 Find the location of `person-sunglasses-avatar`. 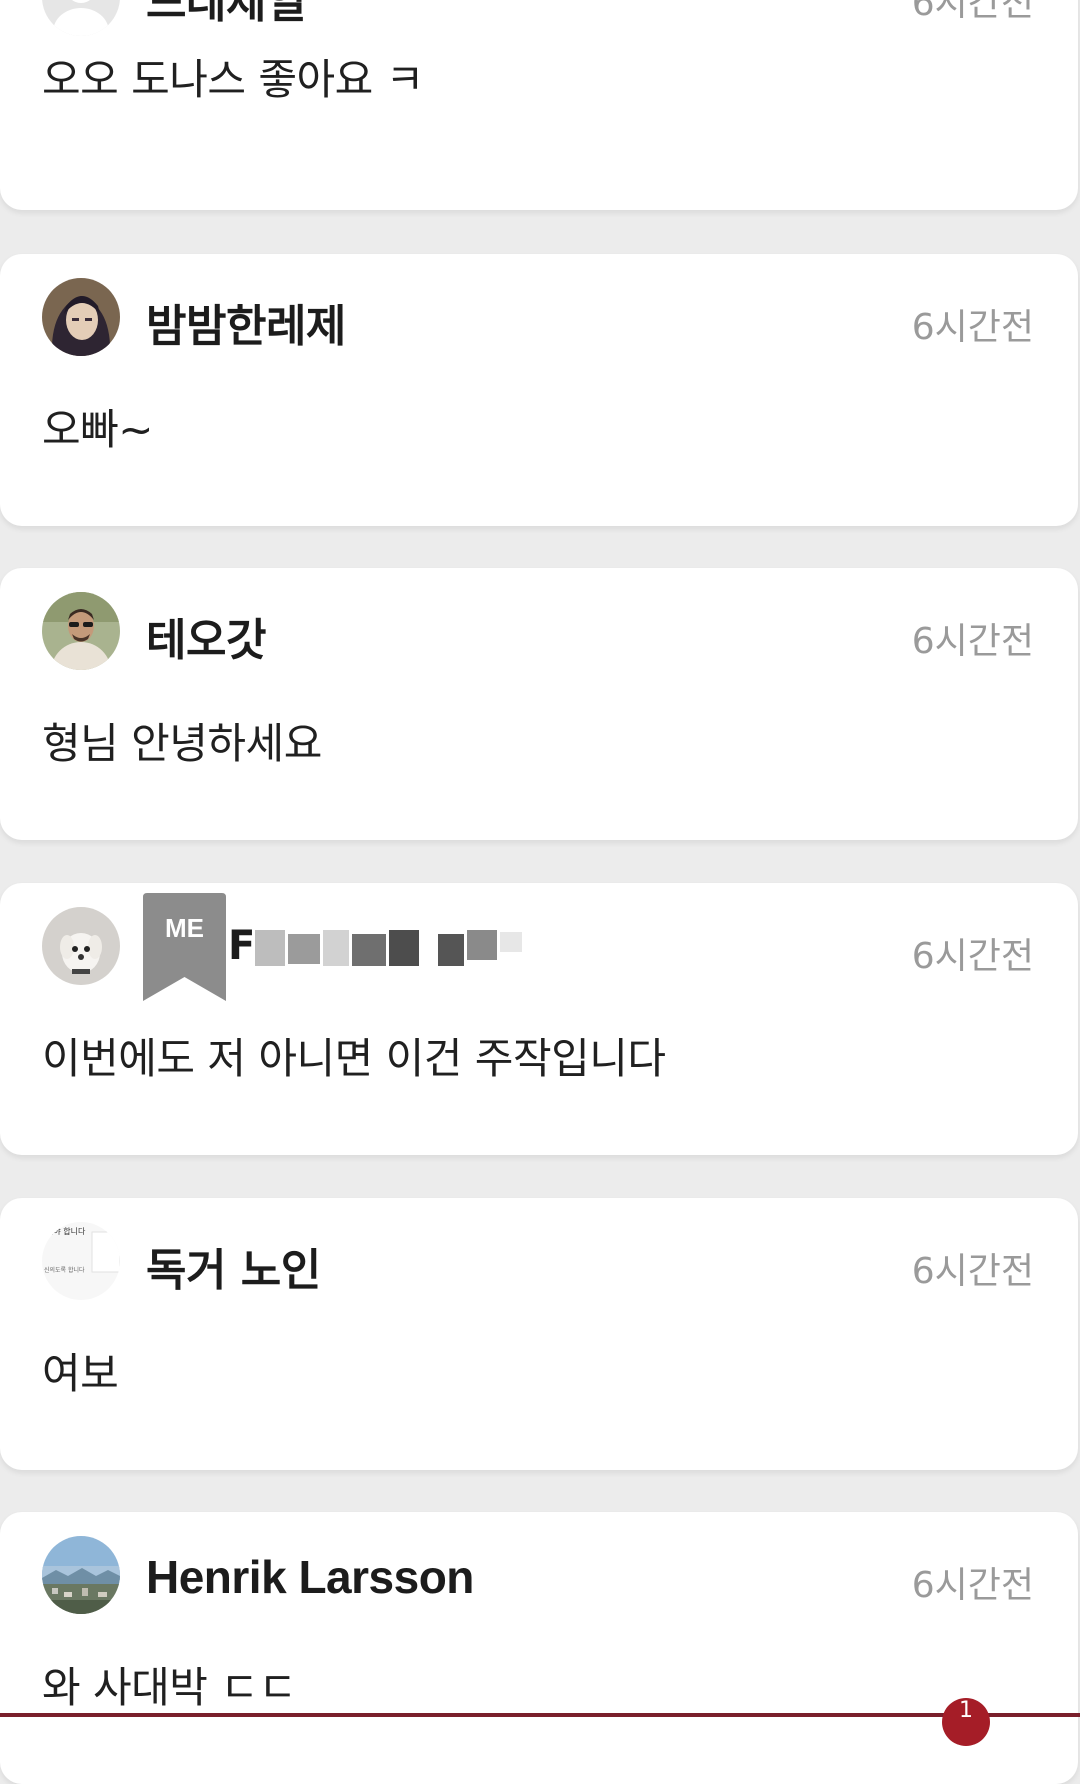

person-sunglasses-avatar is located at coordinates (81, 631).